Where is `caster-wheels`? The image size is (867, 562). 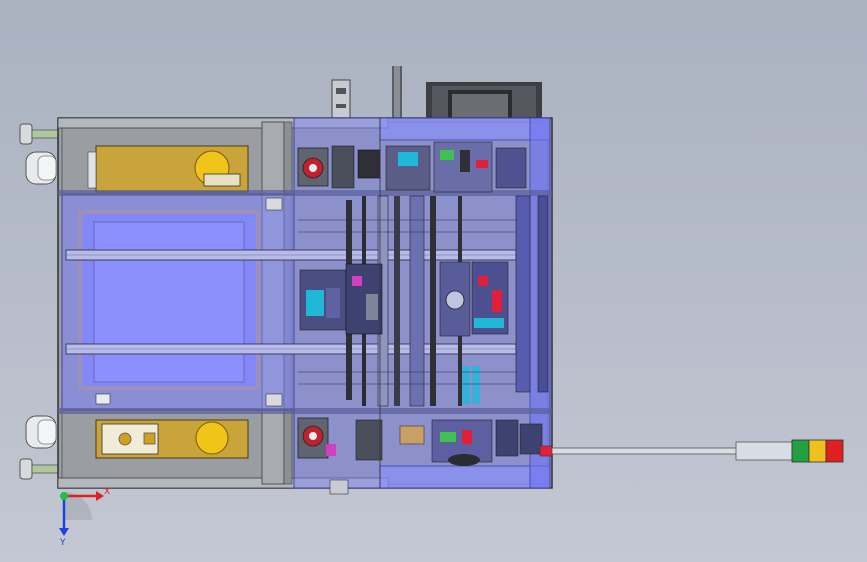 caster-wheels is located at coordinates (41, 300).